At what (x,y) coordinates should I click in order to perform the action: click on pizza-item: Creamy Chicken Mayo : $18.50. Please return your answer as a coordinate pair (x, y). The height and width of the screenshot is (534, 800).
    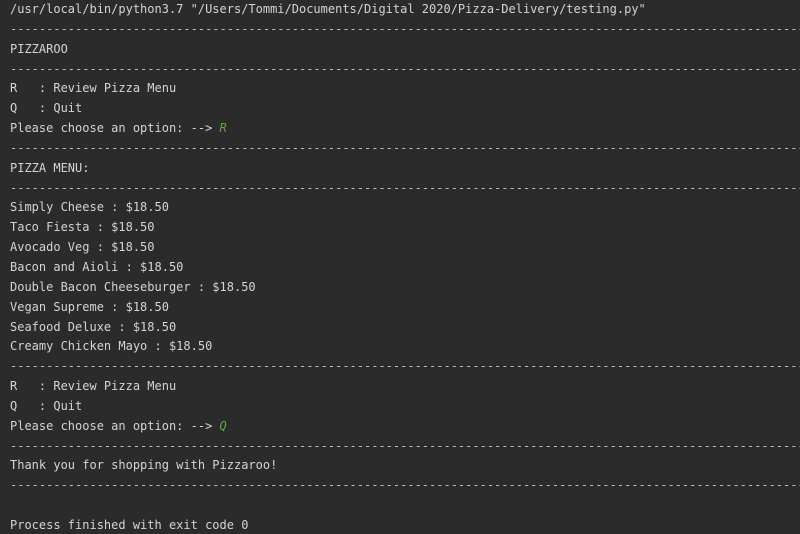
    Looking at the image, I should click on (111, 346).